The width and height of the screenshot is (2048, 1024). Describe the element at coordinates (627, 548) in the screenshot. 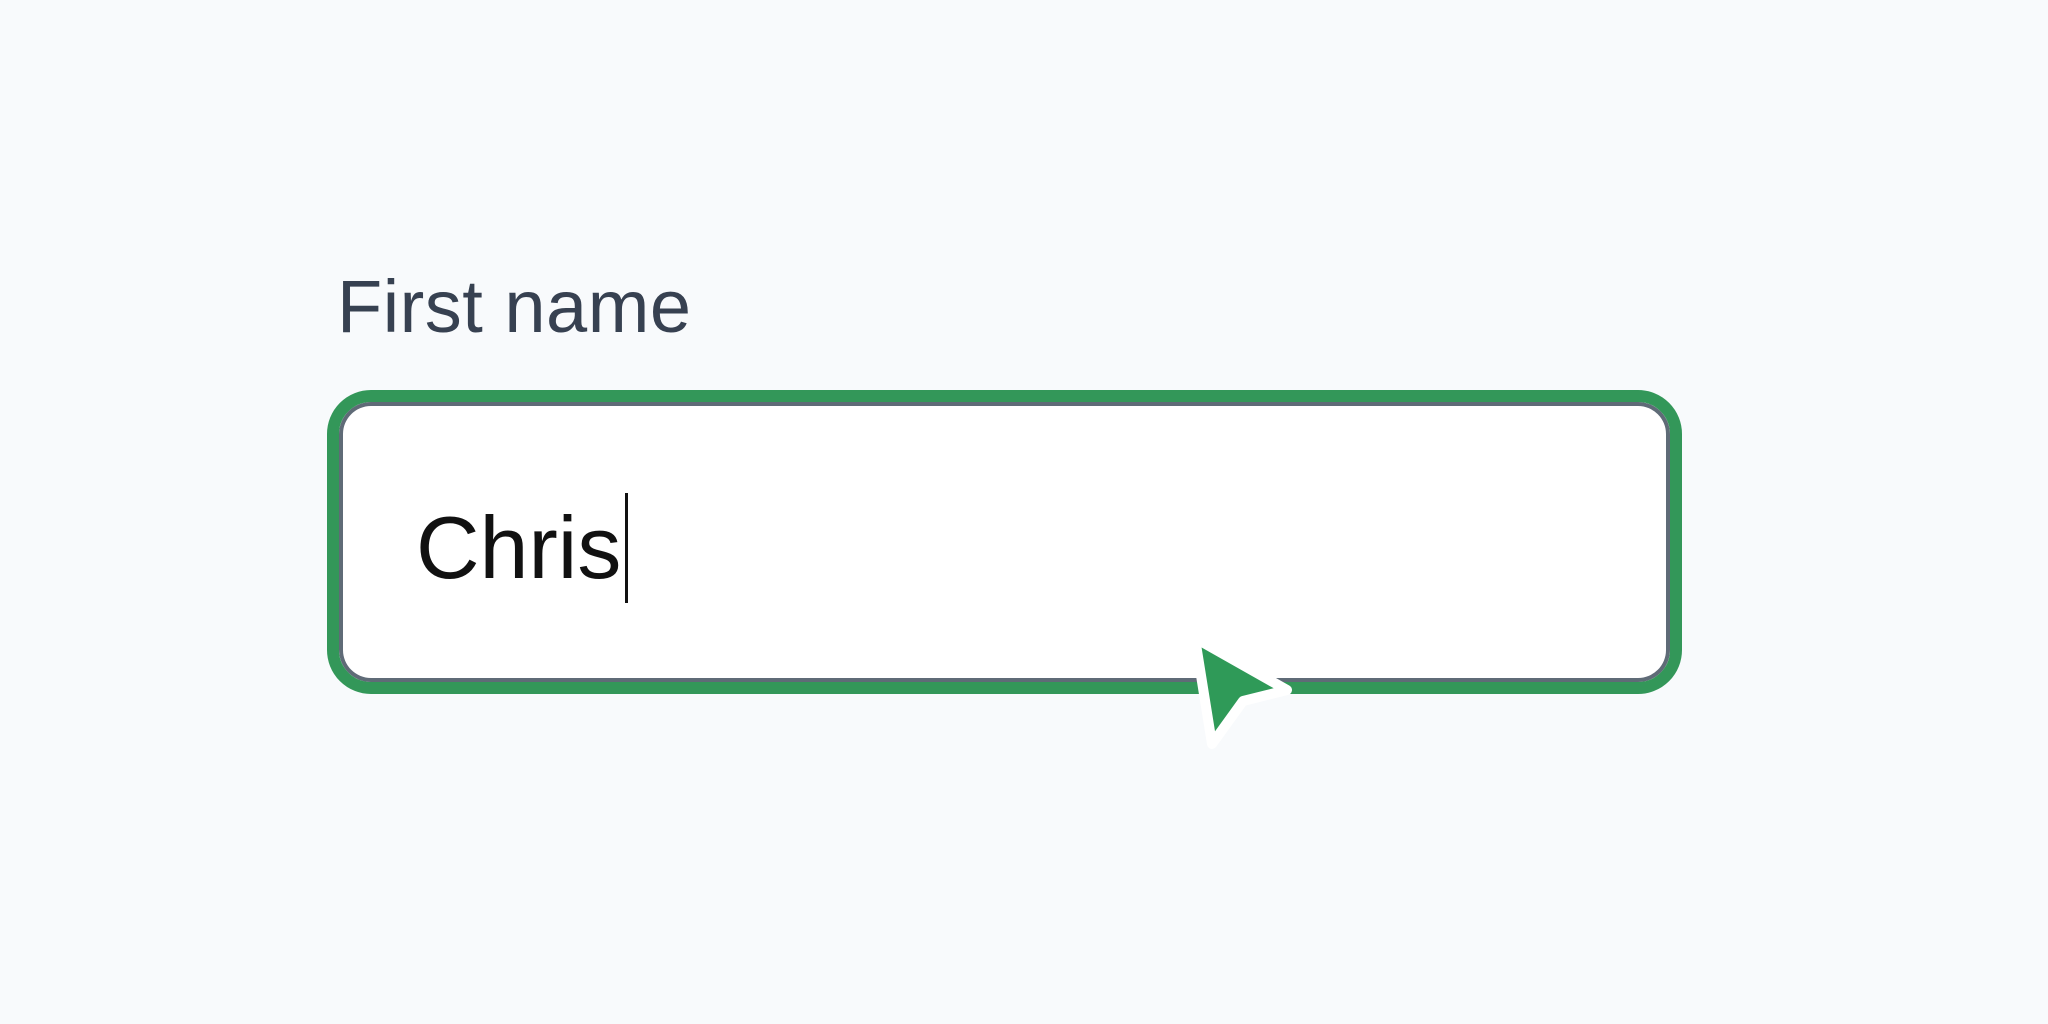

I see `text-caret` at that location.